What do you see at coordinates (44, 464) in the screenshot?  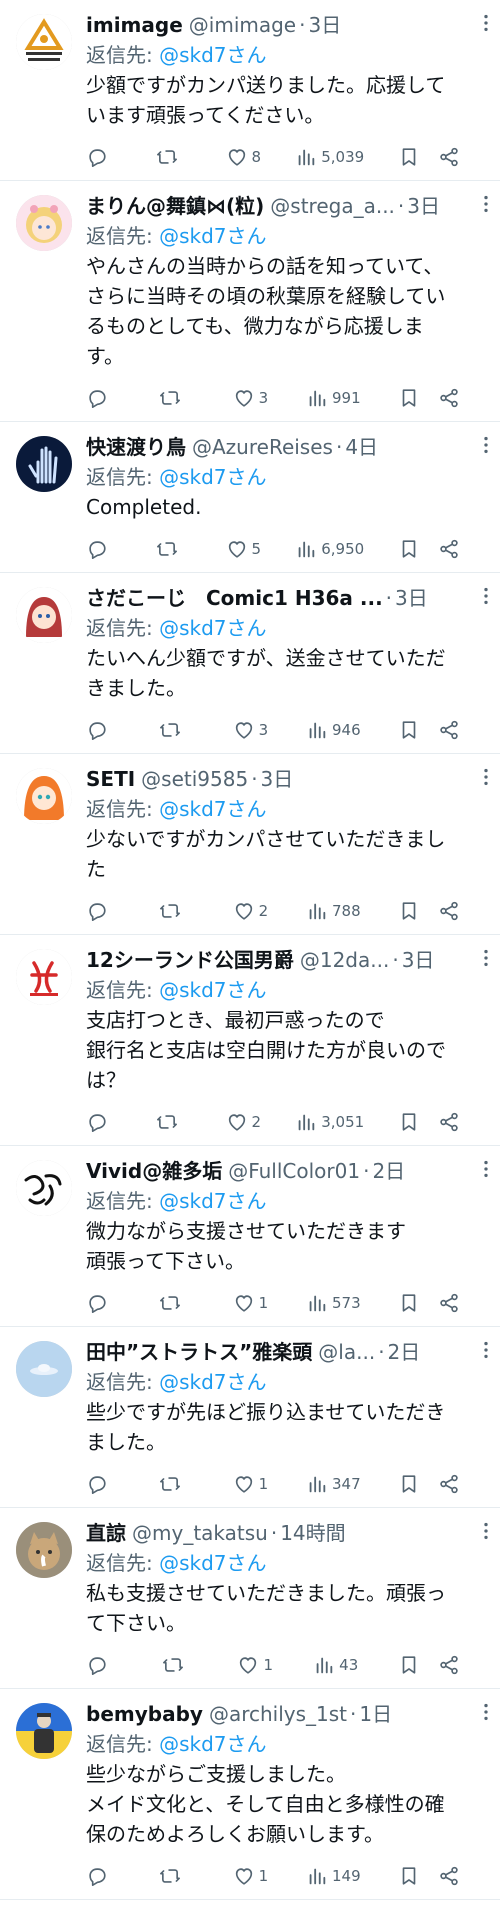 I see `avatar-xray-hand` at bounding box center [44, 464].